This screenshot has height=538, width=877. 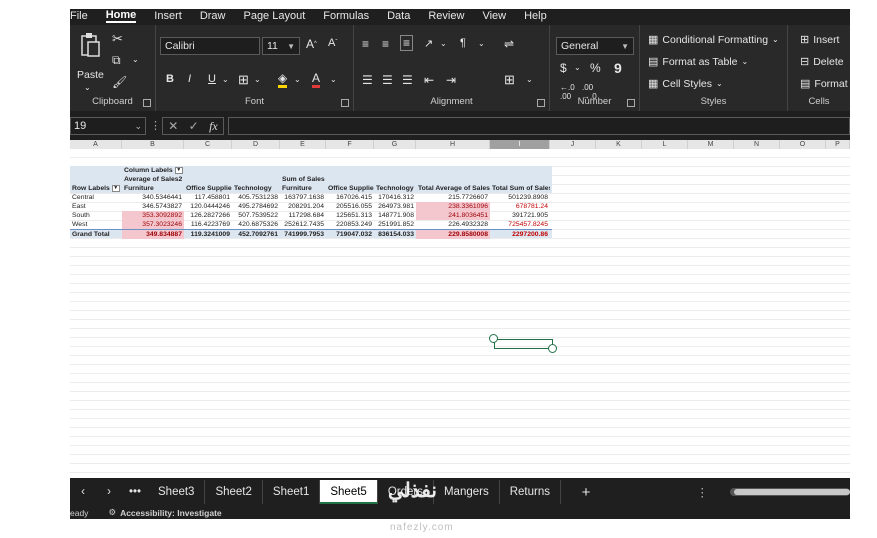 What do you see at coordinates (189, 79) in the screenshot?
I see `italic-icon: I` at bounding box center [189, 79].